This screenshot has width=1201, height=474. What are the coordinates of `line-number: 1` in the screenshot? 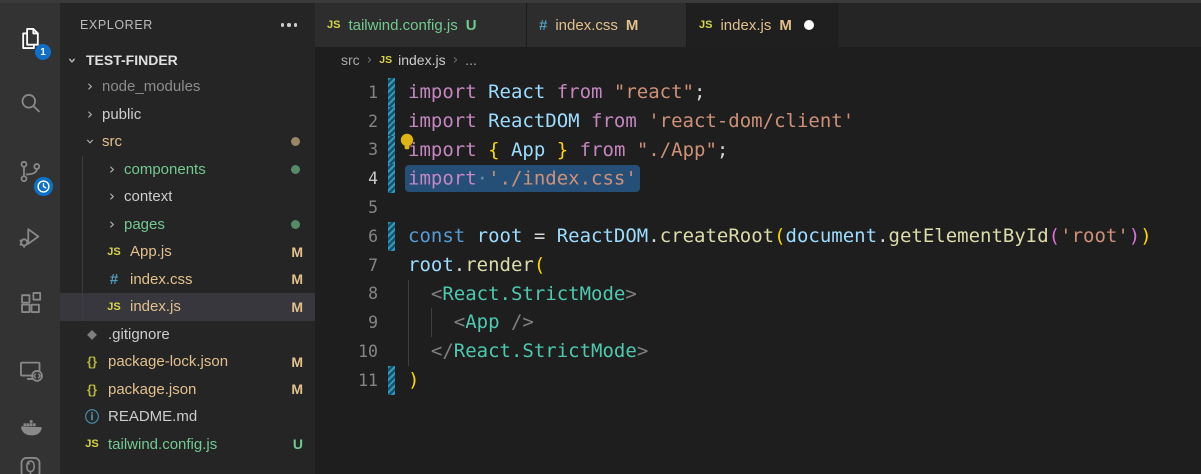 It's located at (346, 92).